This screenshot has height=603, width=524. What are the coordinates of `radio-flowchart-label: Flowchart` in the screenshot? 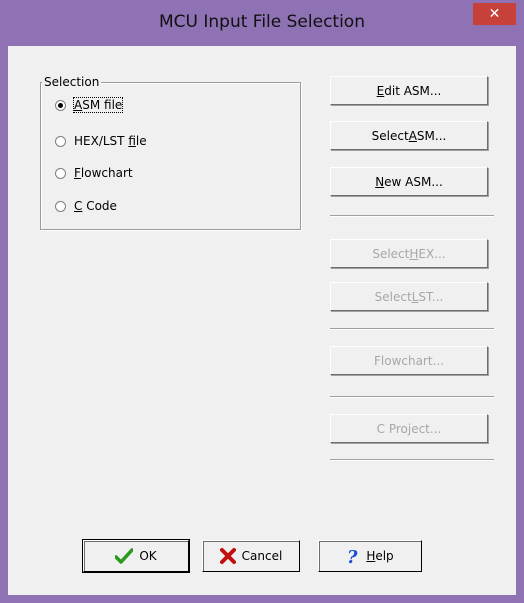 It's located at (103, 173).